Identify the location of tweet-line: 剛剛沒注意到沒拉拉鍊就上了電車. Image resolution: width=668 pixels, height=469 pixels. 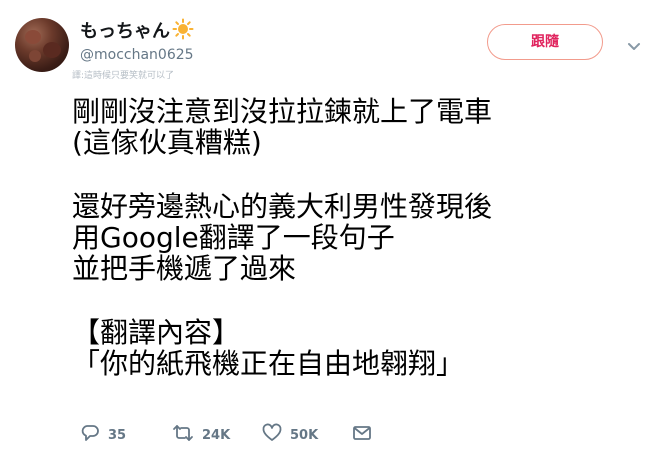
(282, 111).